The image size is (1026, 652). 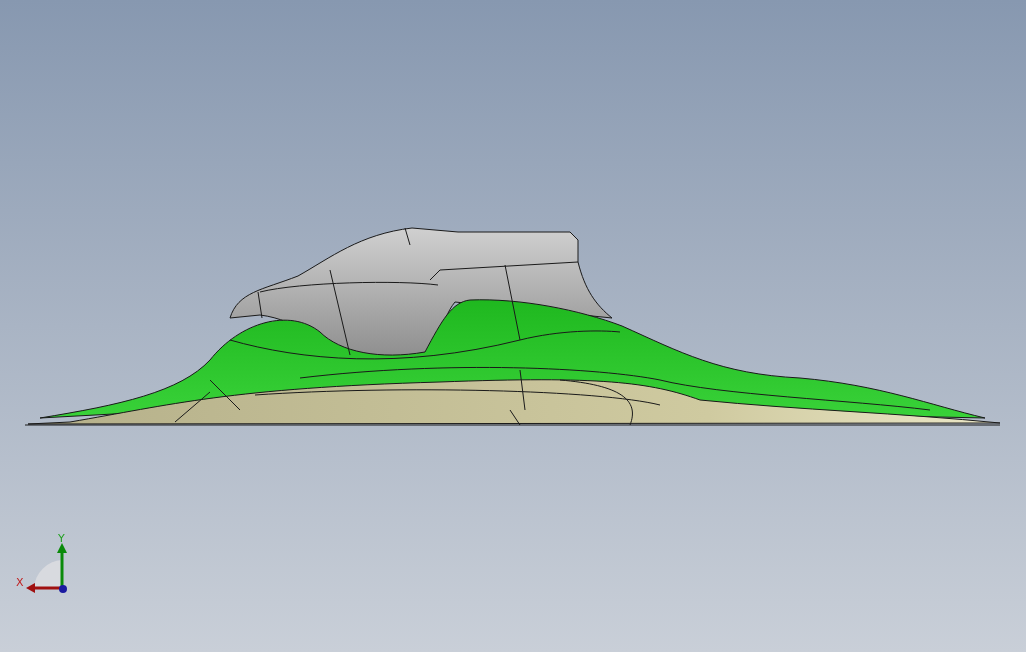 I want to click on x-axis-label: X, so click(x=20, y=582).